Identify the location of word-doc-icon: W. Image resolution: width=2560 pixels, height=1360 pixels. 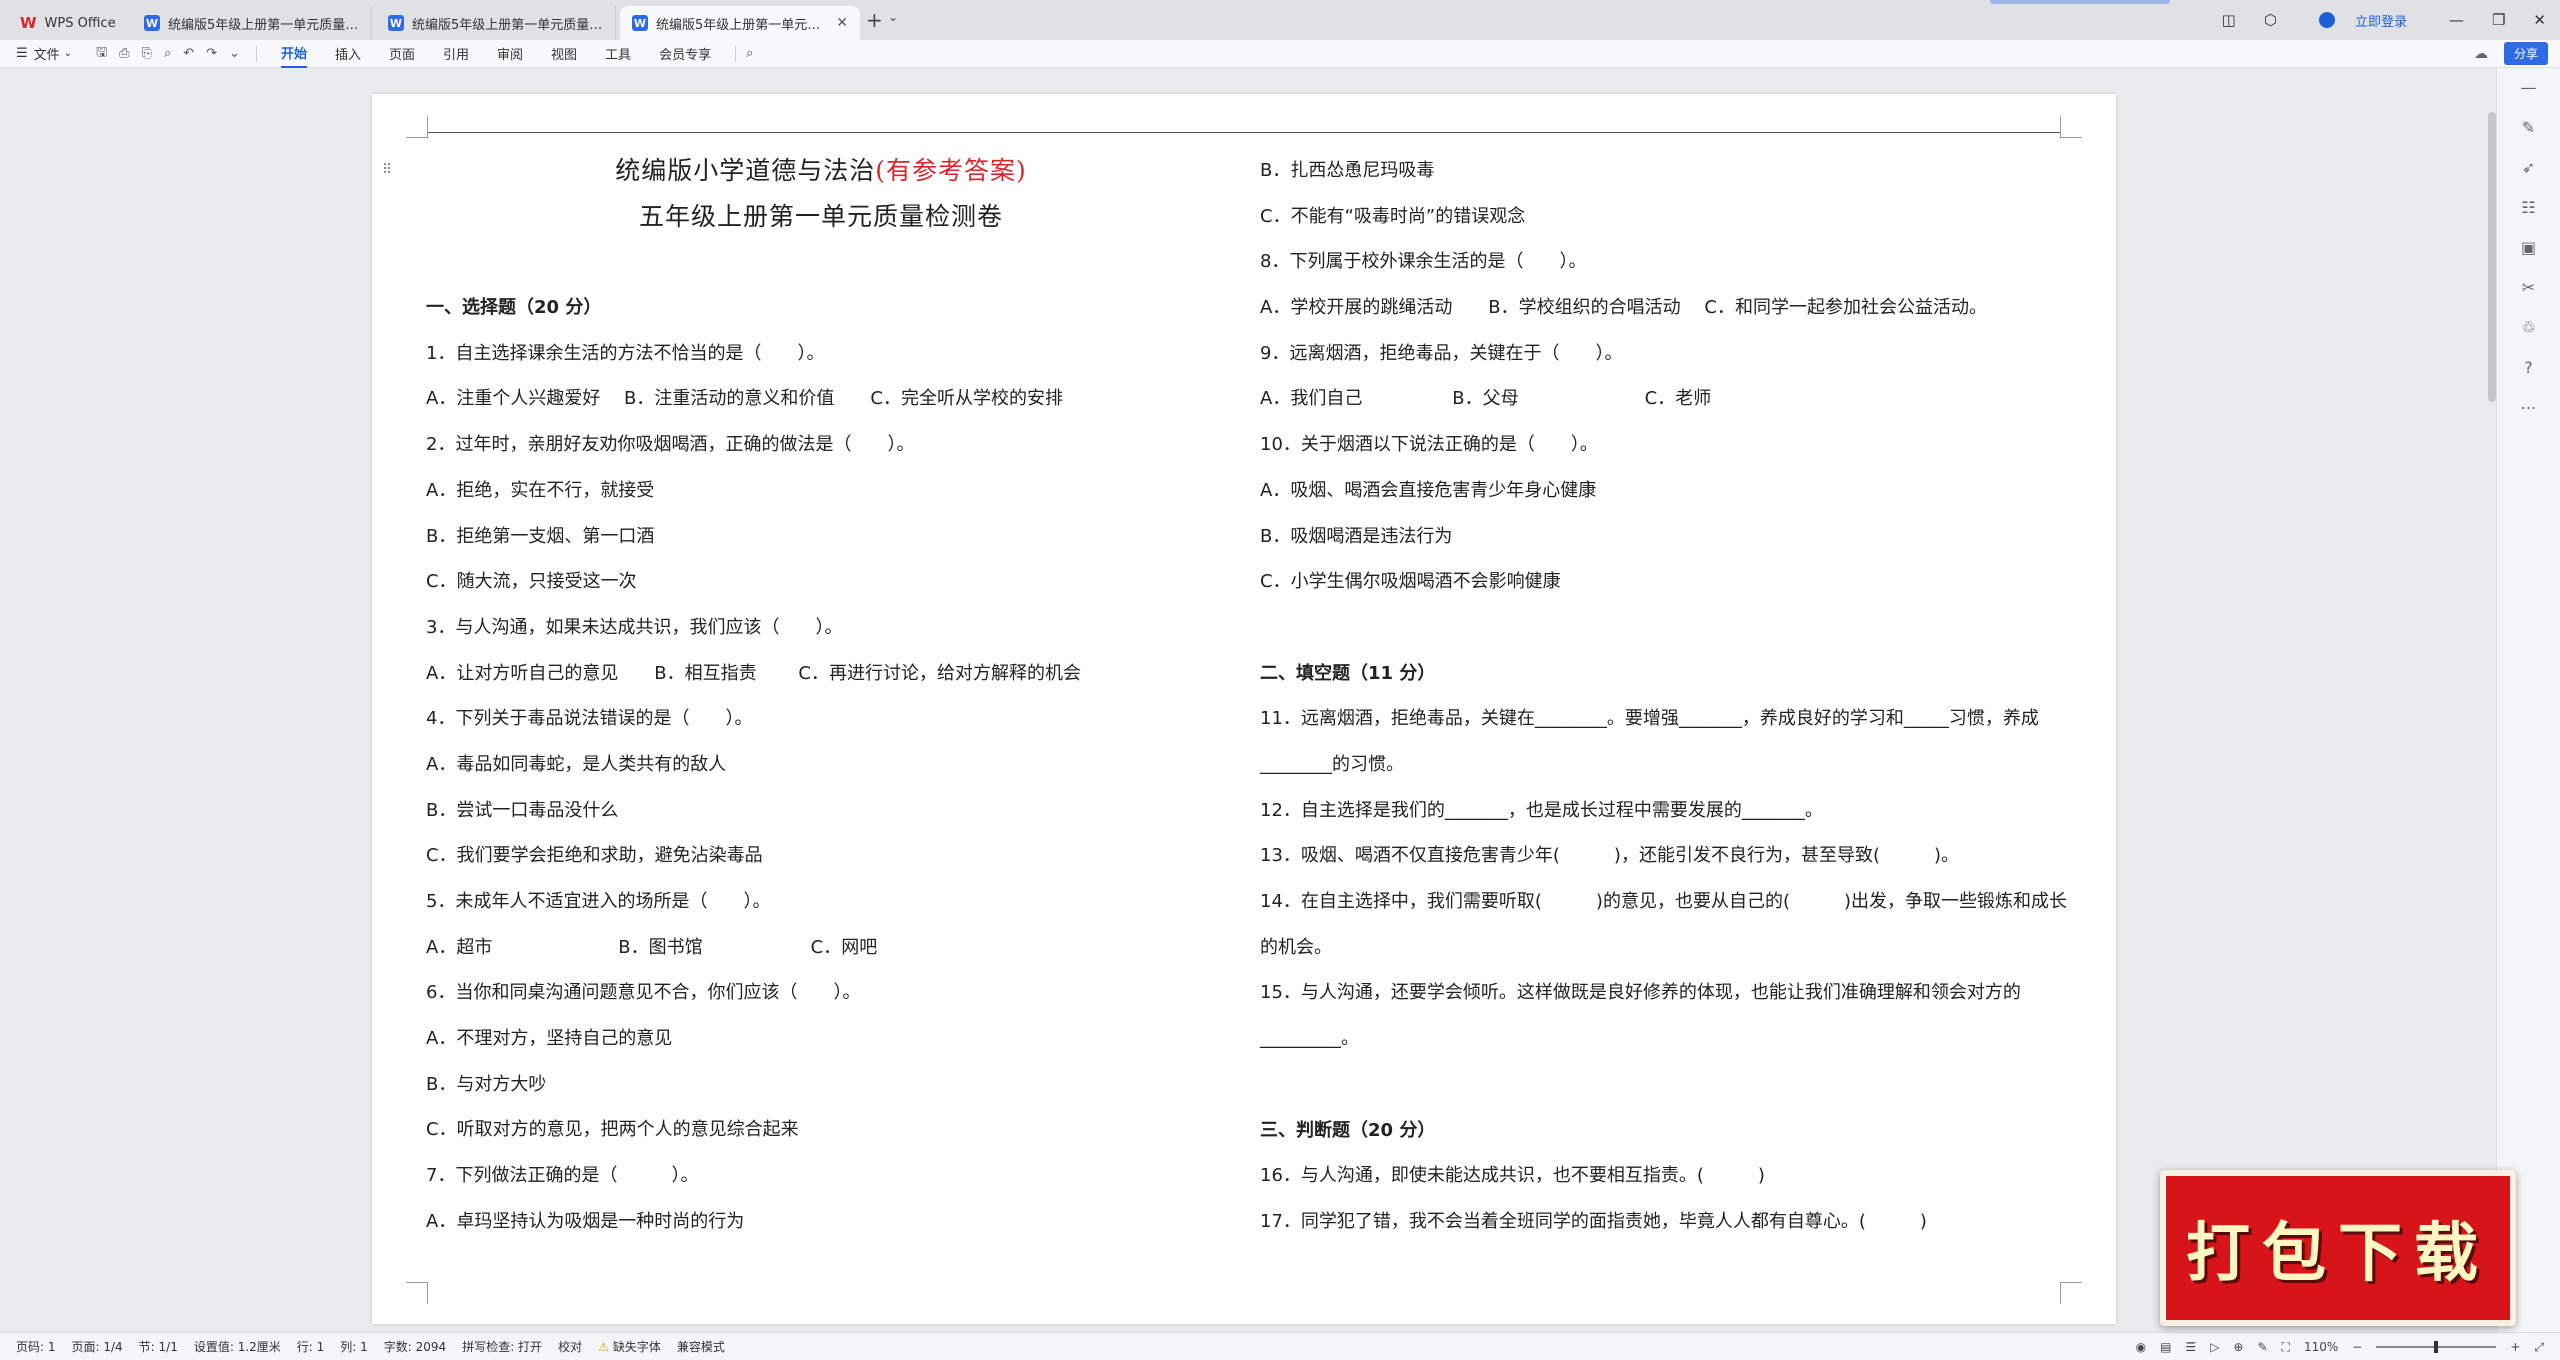
(640, 23).